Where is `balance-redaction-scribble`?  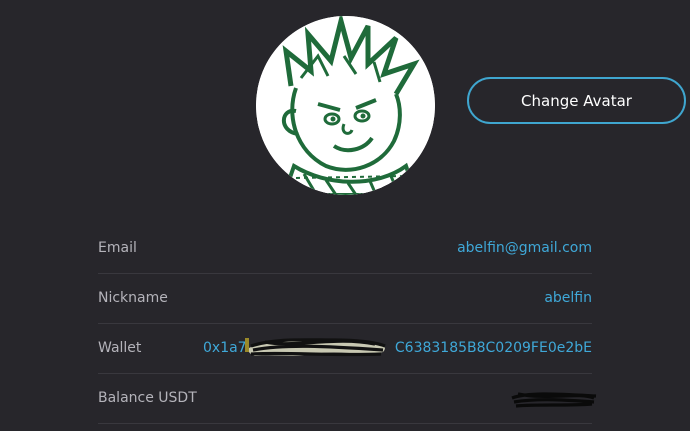 balance-redaction-scribble is located at coordinates (554, 400).